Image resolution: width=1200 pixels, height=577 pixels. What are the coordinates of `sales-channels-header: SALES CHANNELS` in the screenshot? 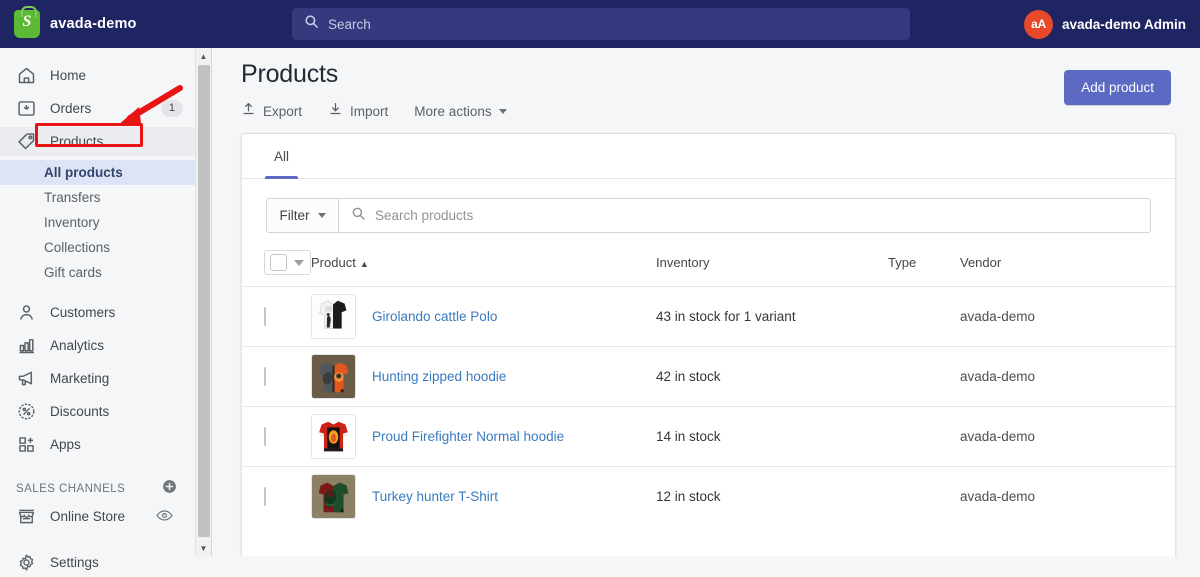 It's located at (97, 489).